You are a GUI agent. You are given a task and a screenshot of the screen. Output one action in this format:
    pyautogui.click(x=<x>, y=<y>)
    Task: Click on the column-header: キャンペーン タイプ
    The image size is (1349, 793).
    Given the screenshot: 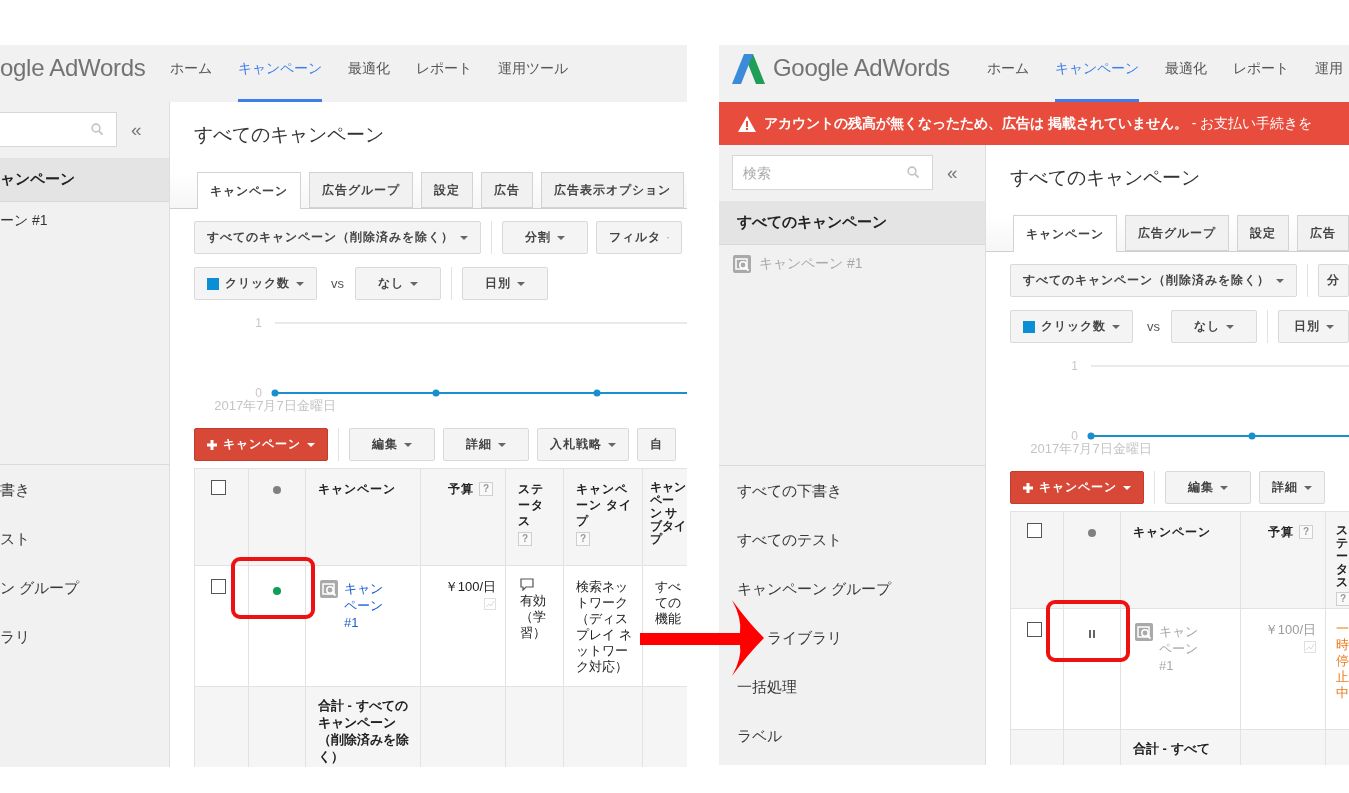 What is the action you would take?
    pyautogui.click(x=605, y=505)
    